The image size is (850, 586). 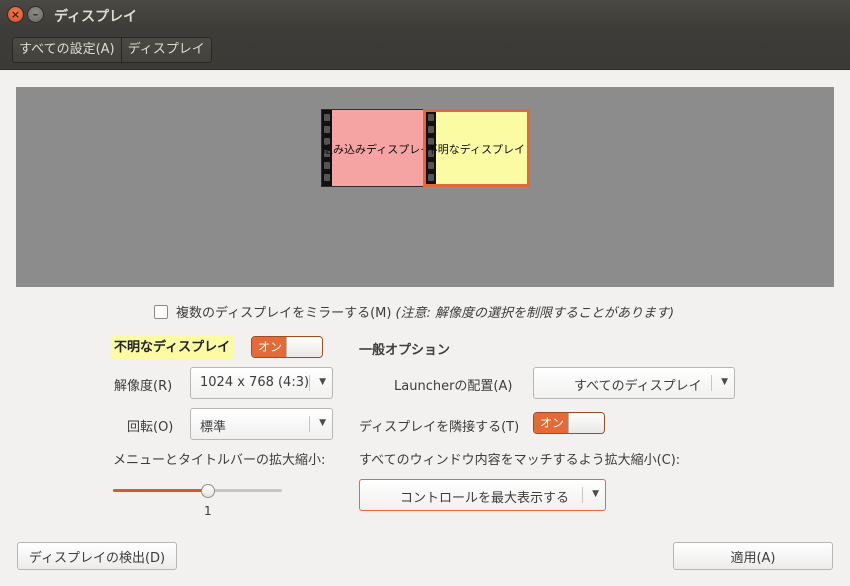 What do you see at coordinates (208, 511) in the screenshot?
I see `menu-scale-value: 1` at bounding box center [208, 511].